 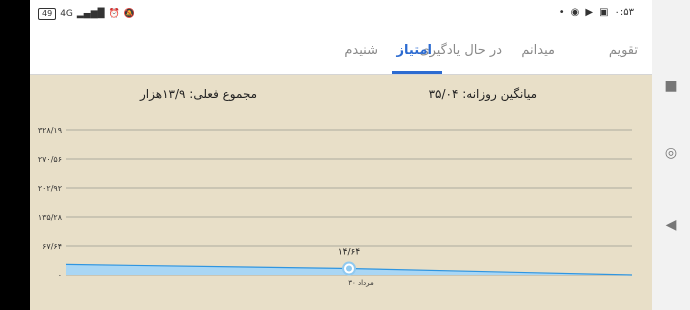 I want to click on status-bar: 49 4G ▂▄▆█ ⏰ 🔕 • ◉ ▶ ▣ ۰:۵۳, so click(x=341, y=15).